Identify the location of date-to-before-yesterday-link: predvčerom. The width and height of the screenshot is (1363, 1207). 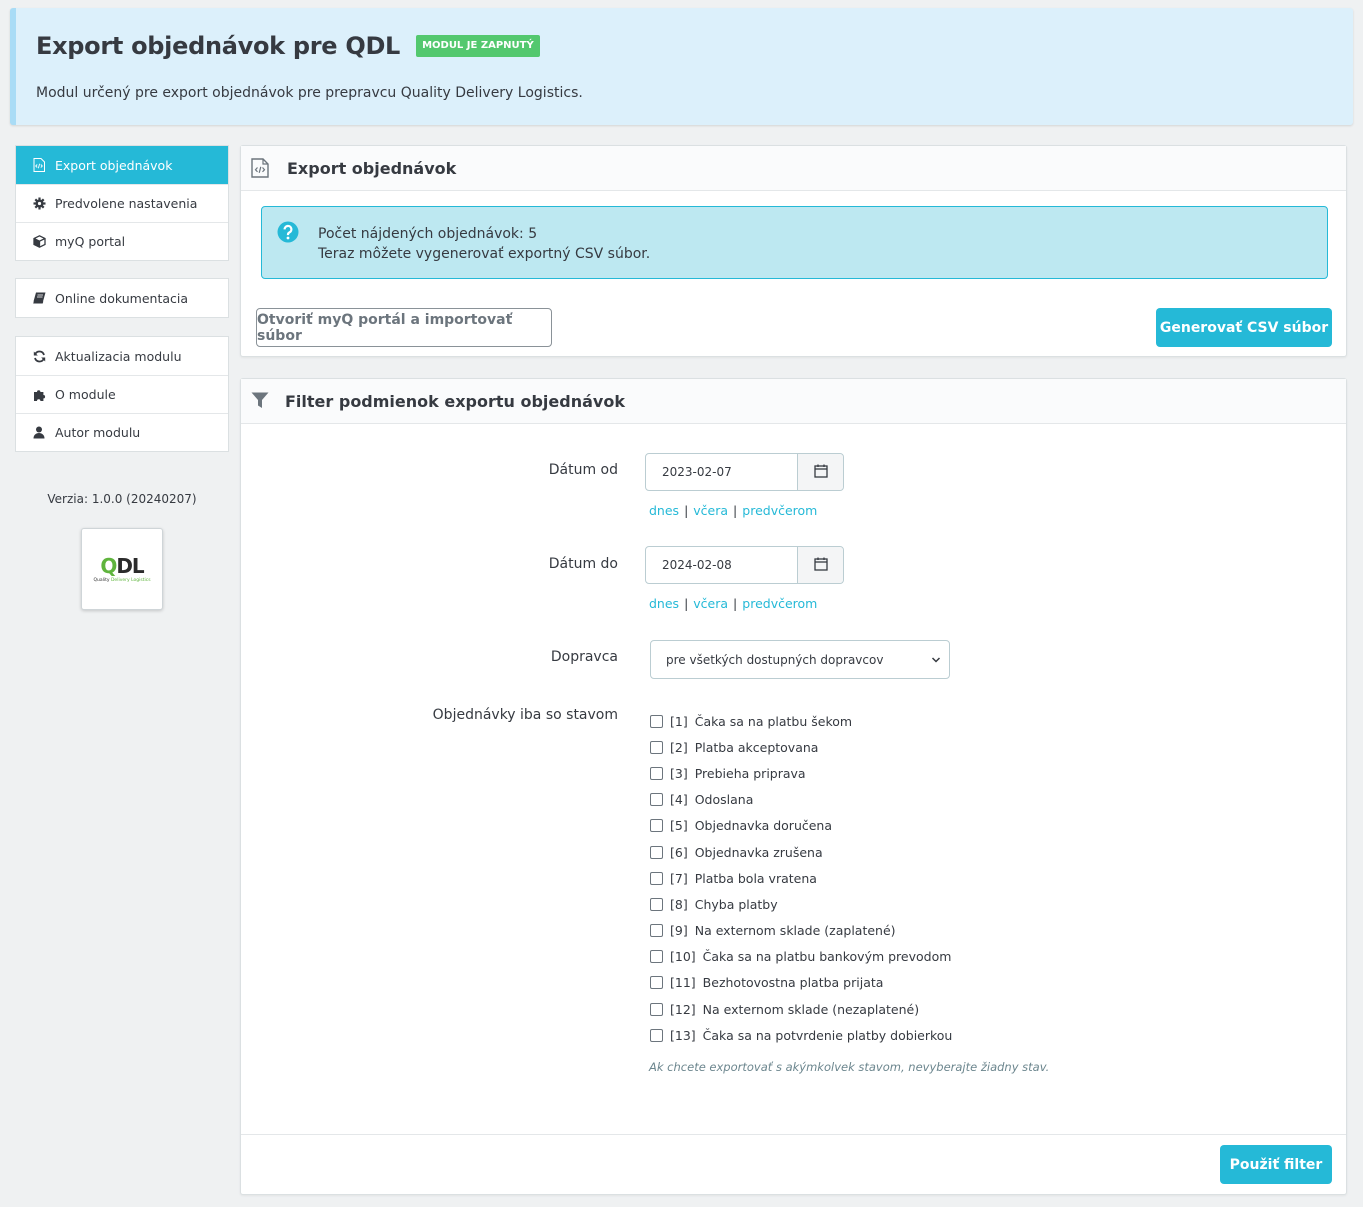
(779, 603).